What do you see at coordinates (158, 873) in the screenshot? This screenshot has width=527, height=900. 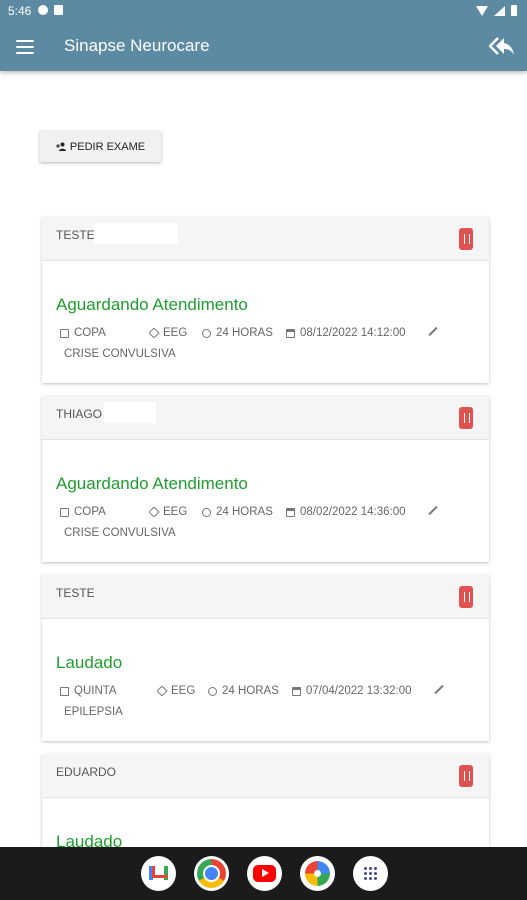 I see `gmail-icon` at bounding box center [158, 873].